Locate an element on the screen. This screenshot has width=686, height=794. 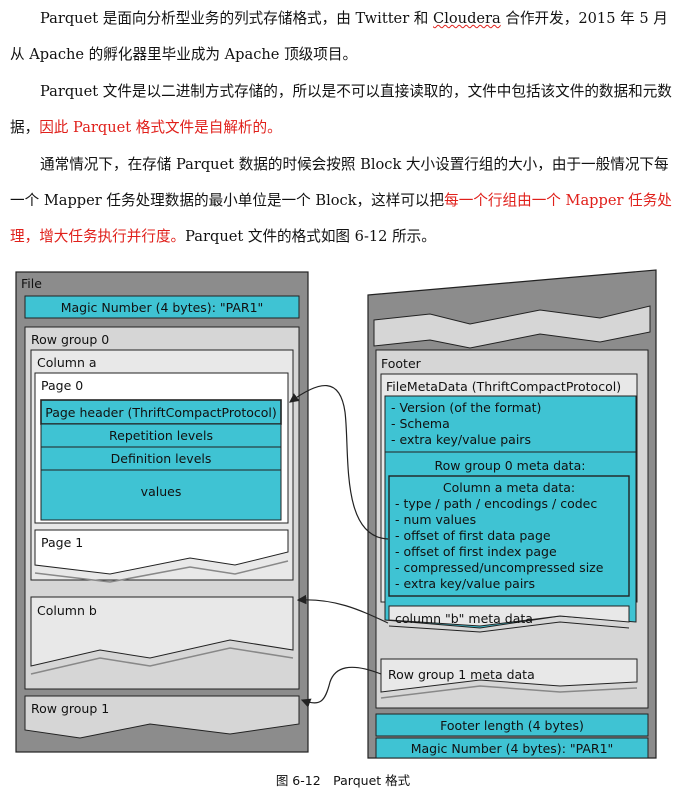
column-a-meta-size: - compressed/uncompressed size is located at coordinates (499, 567).